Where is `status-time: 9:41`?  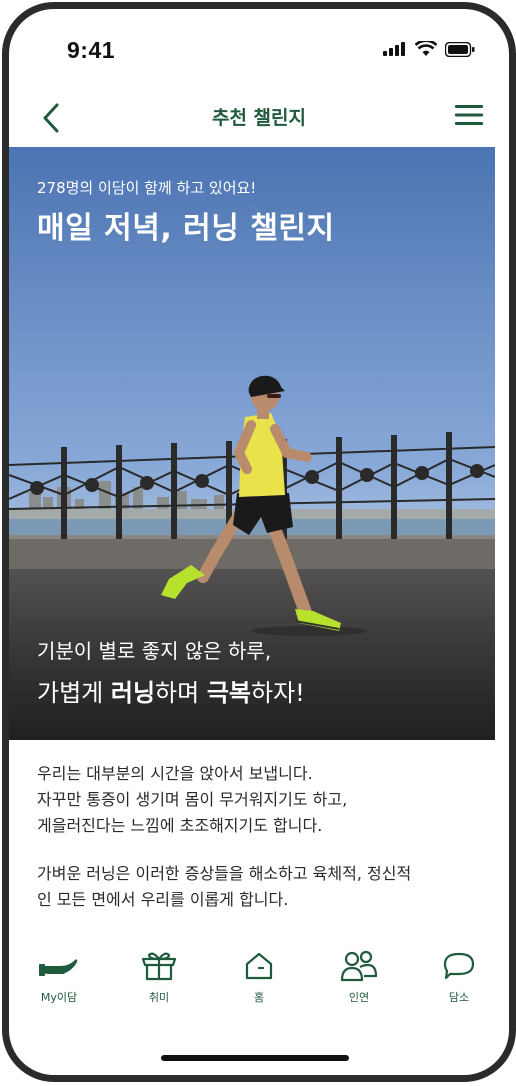 status-time: 9:41 is located at coordinates (91, 50).